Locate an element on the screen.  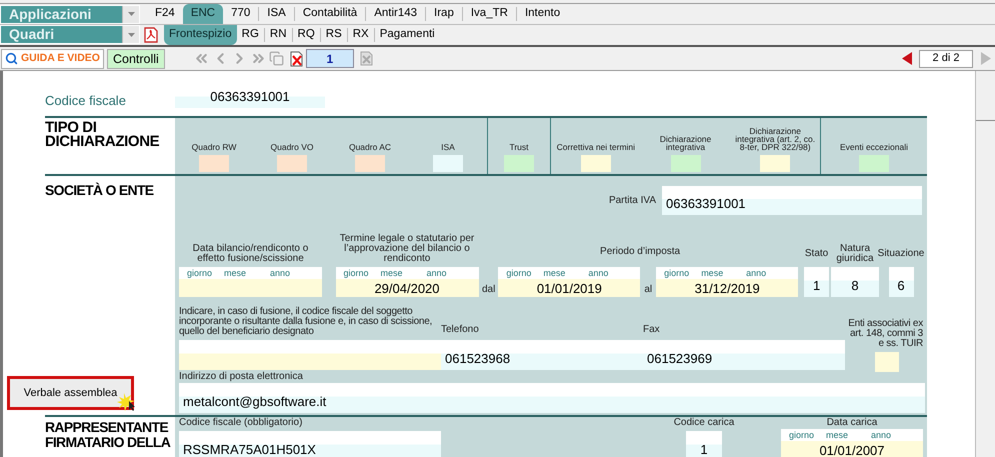
field-label: Situazione is located at coordinates (901, 254).